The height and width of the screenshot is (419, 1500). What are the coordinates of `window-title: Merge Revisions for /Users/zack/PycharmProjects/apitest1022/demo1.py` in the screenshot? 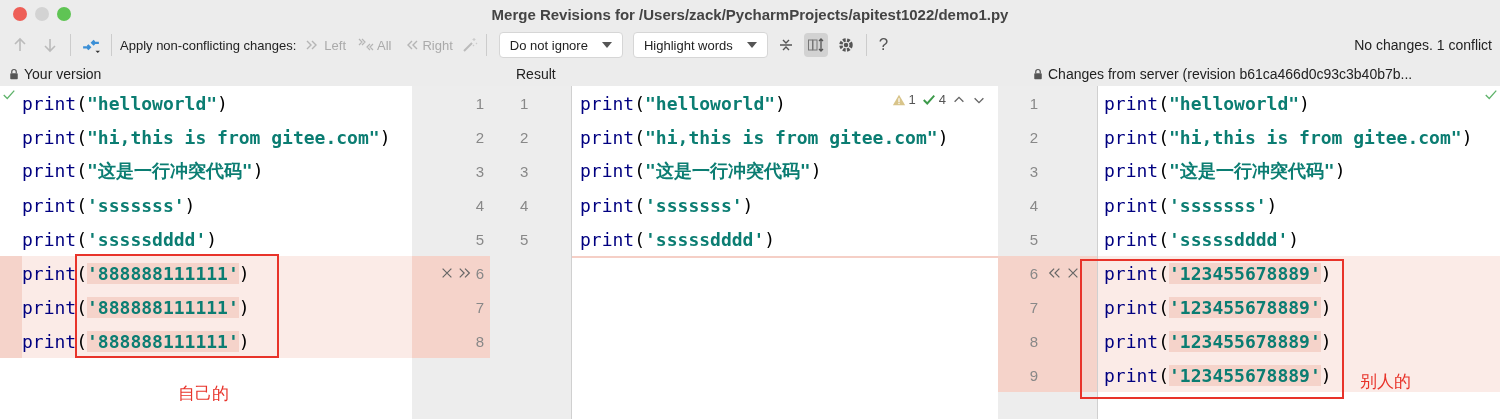 It's located at (750, 14).